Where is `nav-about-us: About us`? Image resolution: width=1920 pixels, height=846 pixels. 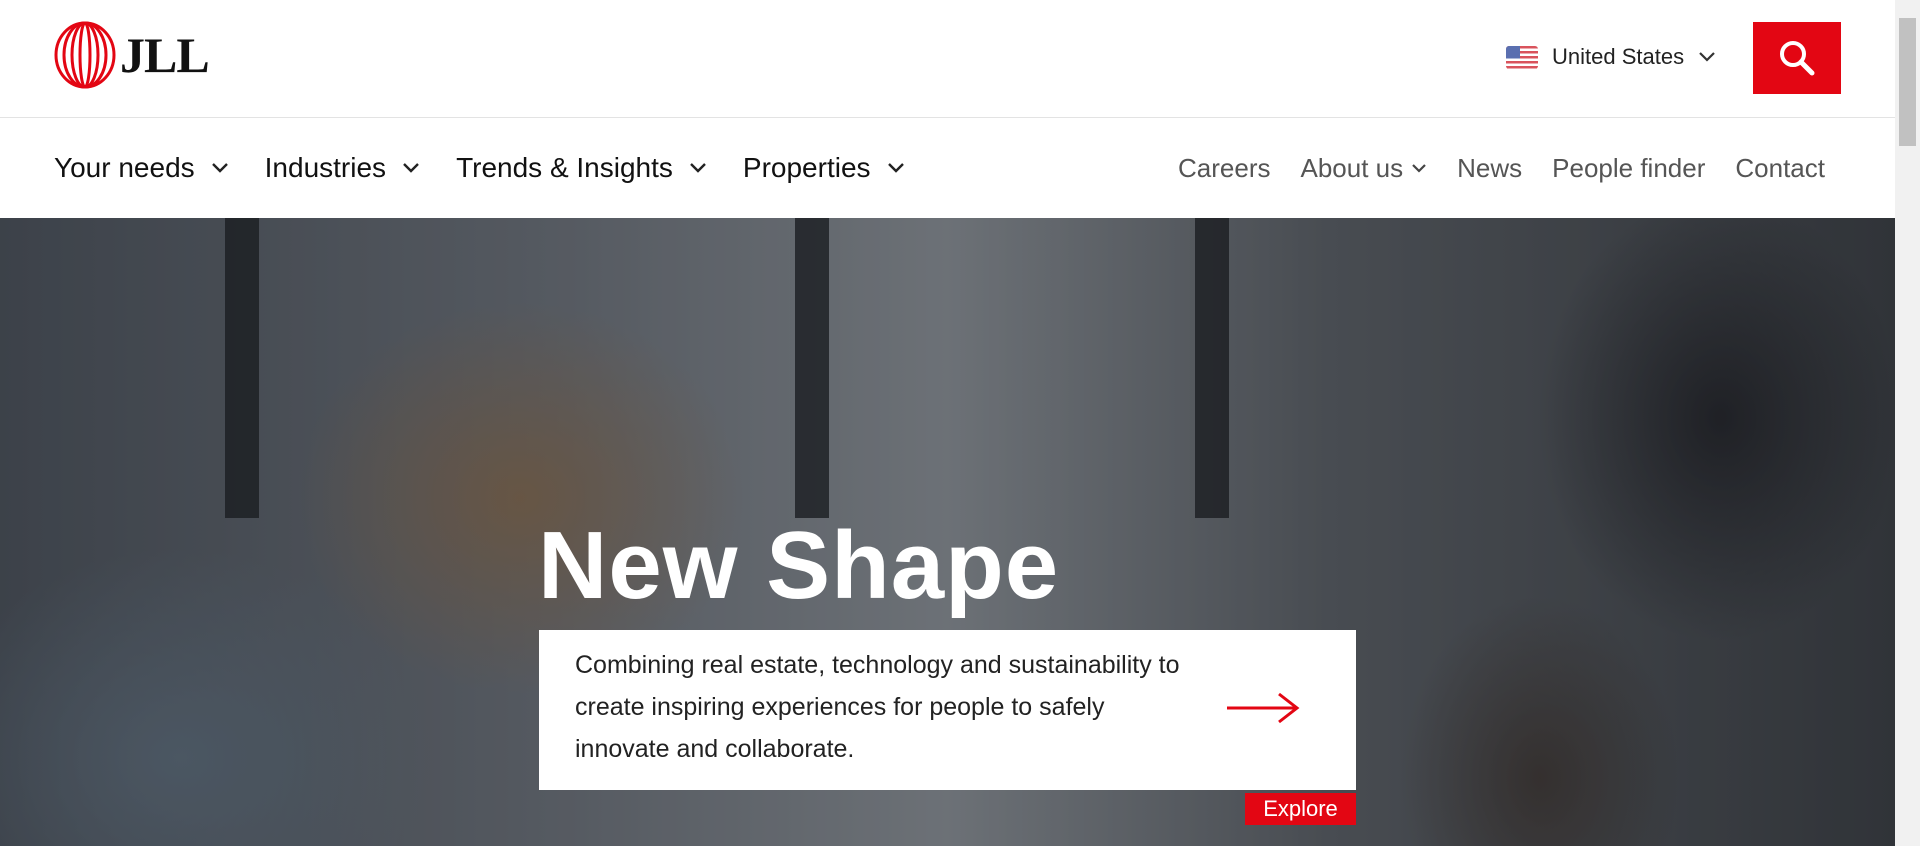
nav-about-us: About us is located at coordinates (1364, 168).